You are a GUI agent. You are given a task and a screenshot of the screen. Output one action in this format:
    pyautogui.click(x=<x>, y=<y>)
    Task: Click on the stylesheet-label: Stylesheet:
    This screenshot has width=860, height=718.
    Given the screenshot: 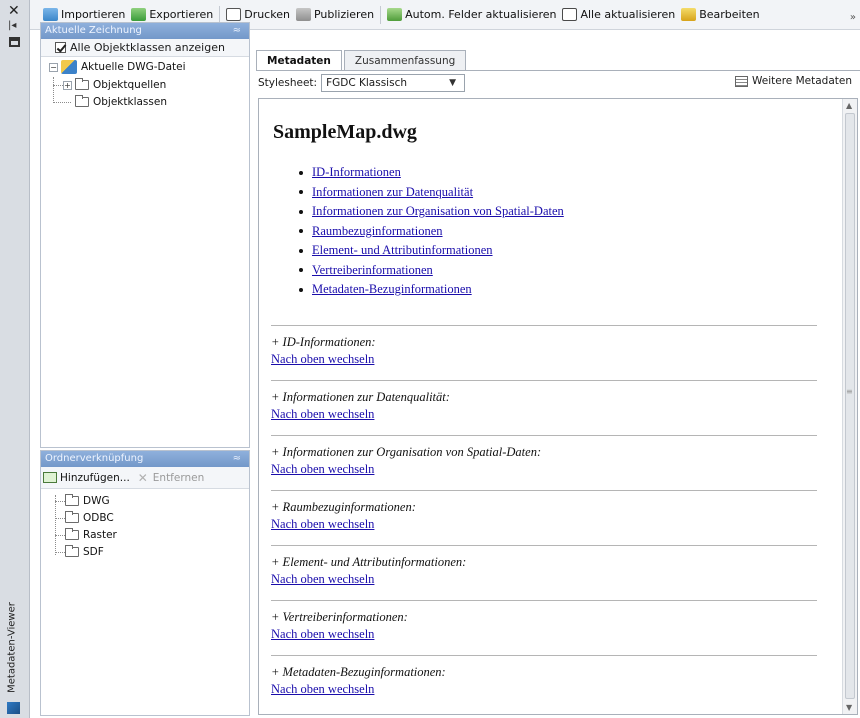 What is the action you would take?
    pyautogui.click(x=288, y=82)
    